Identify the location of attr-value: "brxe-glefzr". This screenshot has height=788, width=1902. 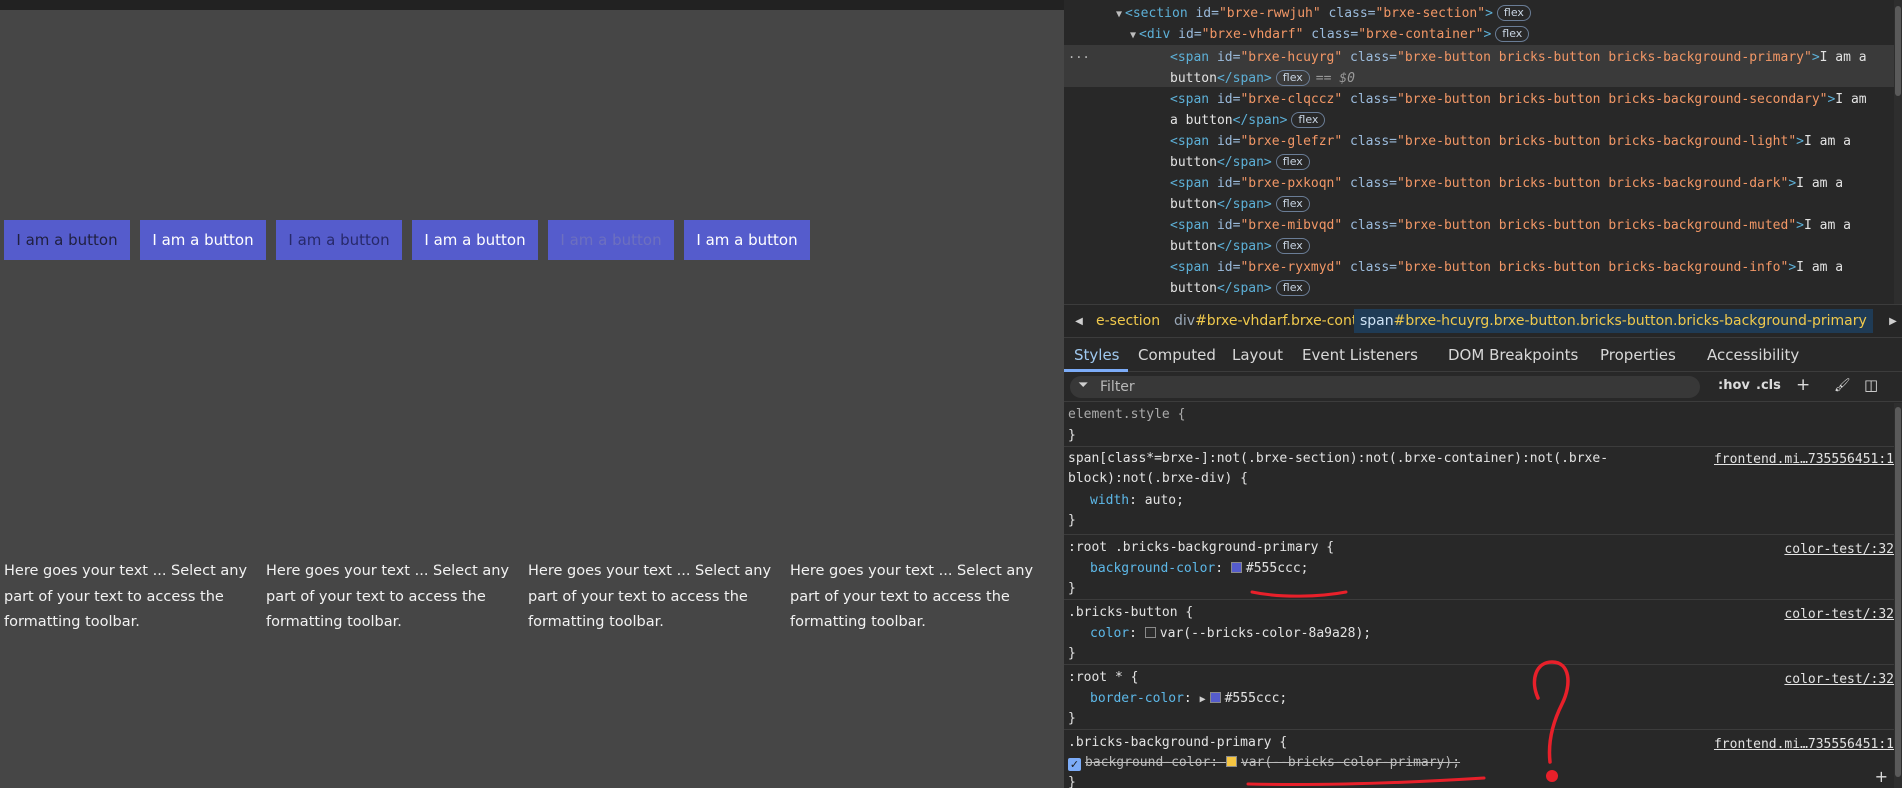
(1291, 141).